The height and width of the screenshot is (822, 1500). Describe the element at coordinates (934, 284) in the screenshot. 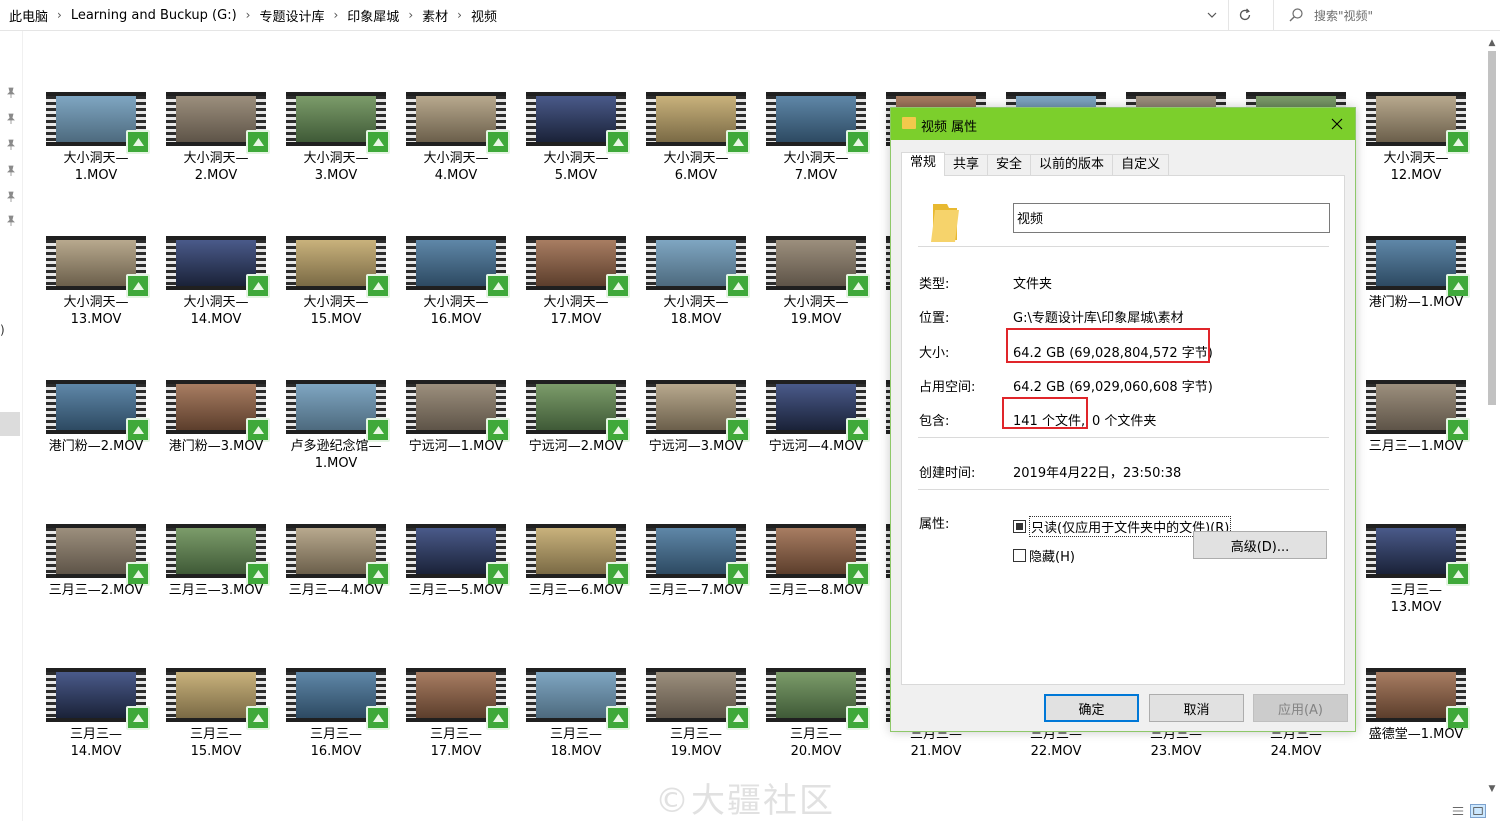

I see `type-label: 类型:` at that location.